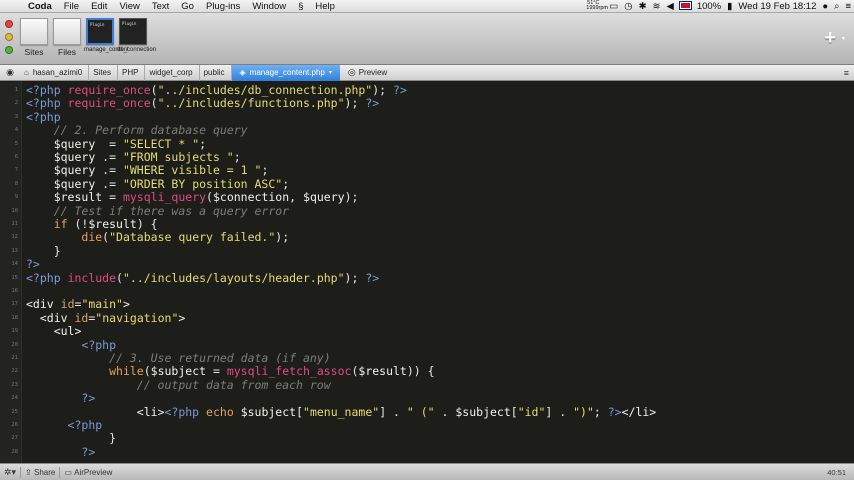 This screenshot has height=480, width=854. What do you see at coordinates (14, 264) in the screenshot?
I see `line-number: 14` at bounding box center [14, 264].